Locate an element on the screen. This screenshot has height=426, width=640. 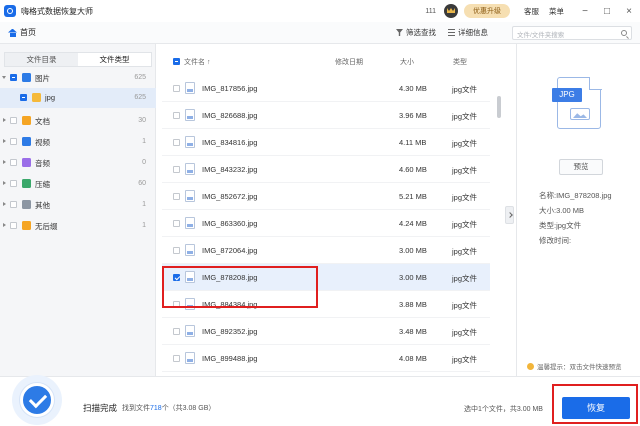
header-size: 大小 is located at coordinates (407, 62).